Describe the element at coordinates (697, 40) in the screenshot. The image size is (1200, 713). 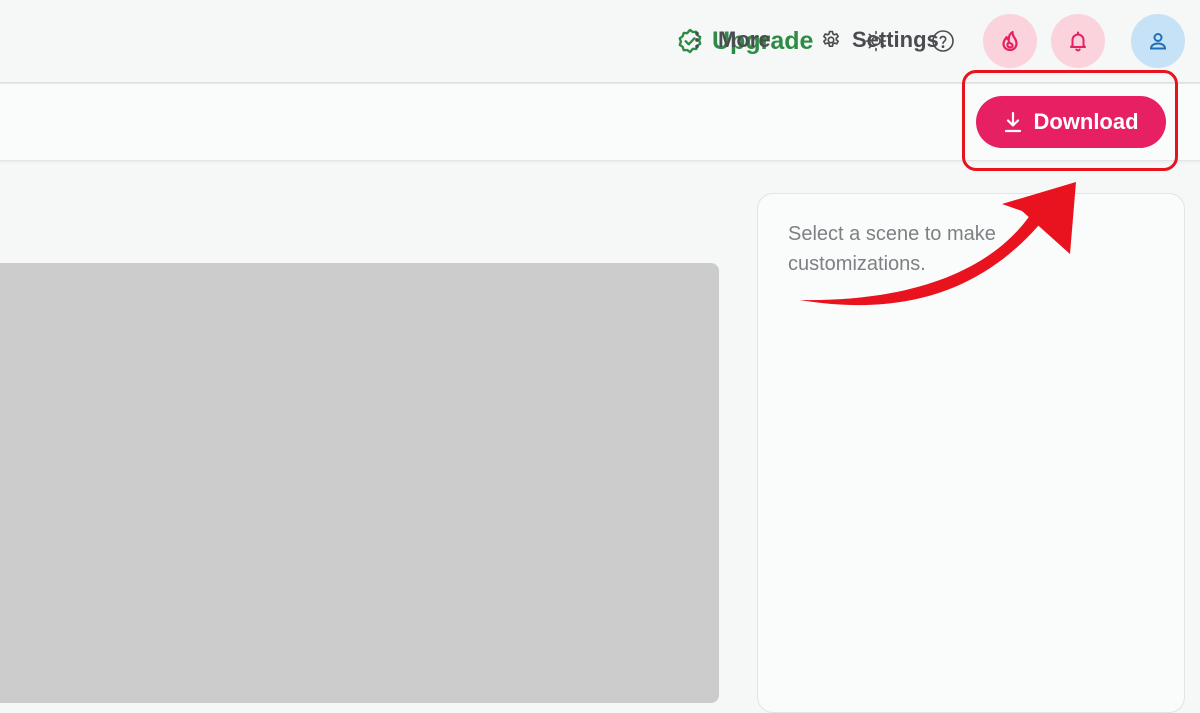
I see `vertical-dots-icon` at that location.